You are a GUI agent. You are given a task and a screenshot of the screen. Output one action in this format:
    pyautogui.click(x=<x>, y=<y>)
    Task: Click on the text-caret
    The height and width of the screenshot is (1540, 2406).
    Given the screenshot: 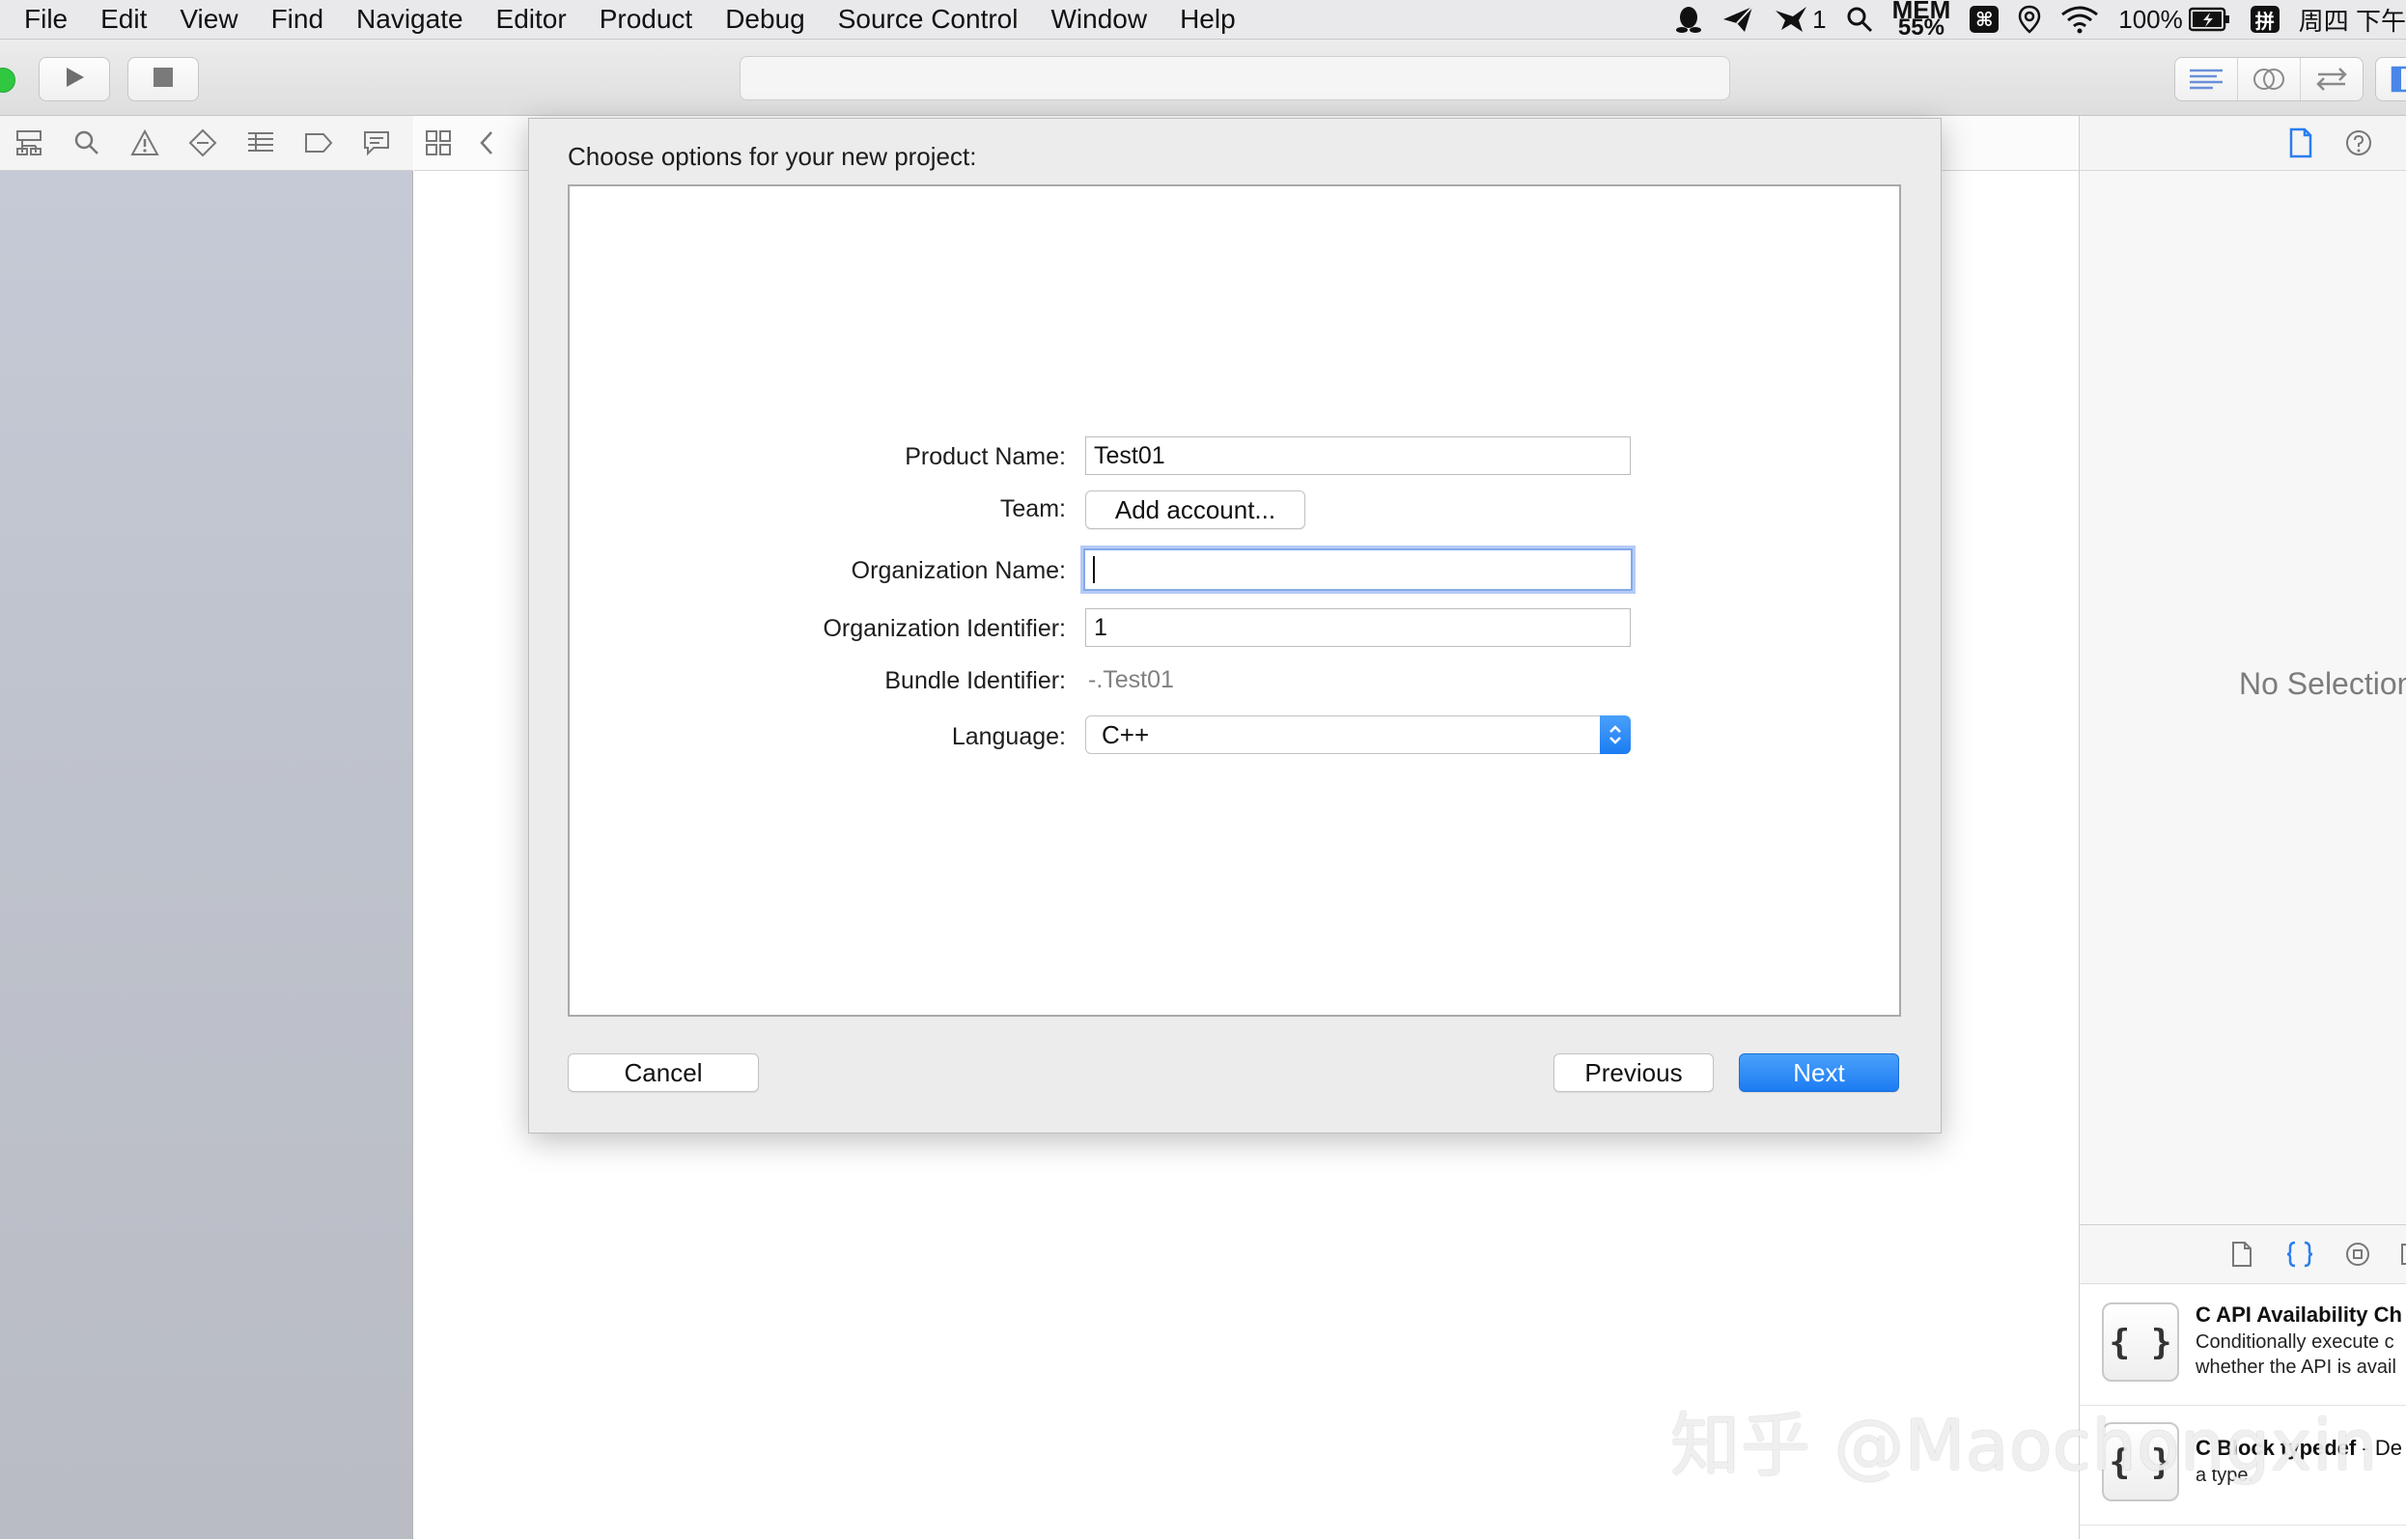 What is the action you would take?
    pyautogui.click(x=1094, y=570)
    